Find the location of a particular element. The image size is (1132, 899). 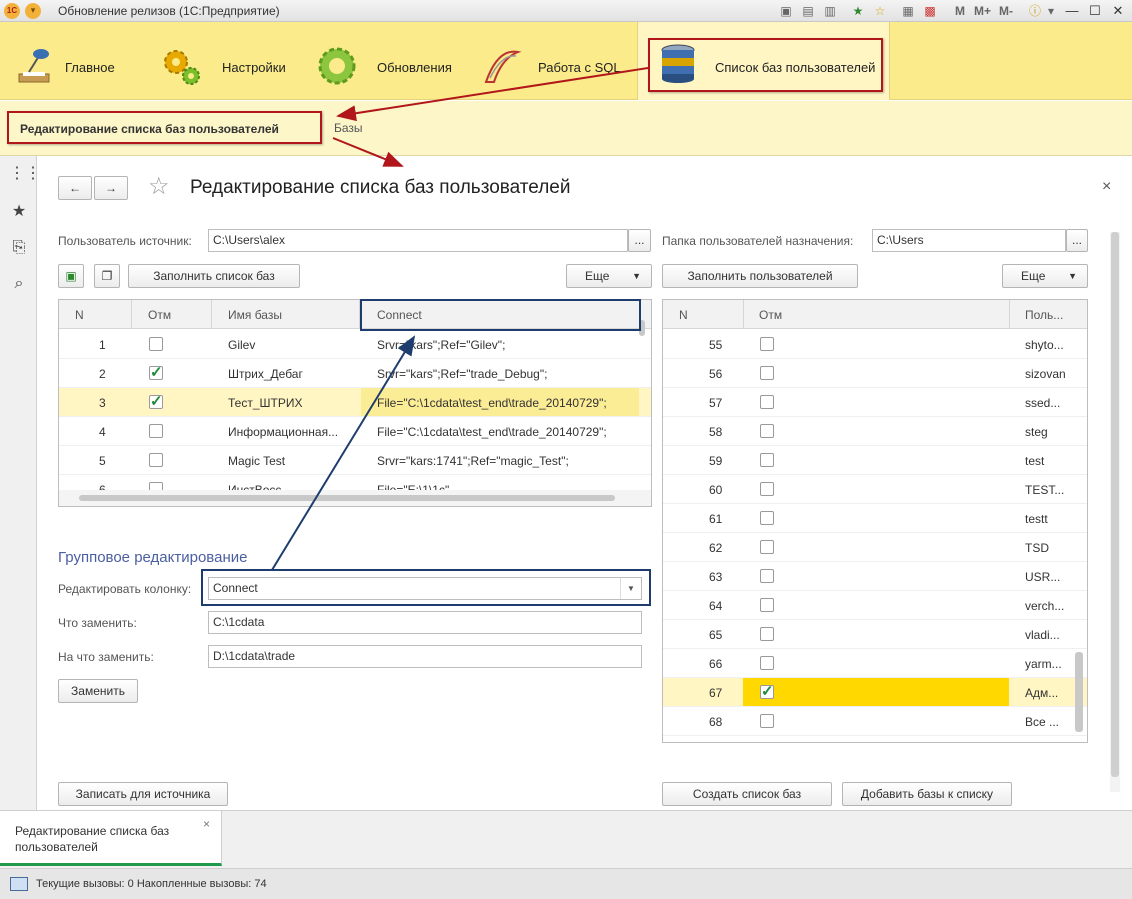

preview-icon: ▥ is located at coordinates (830, 11).